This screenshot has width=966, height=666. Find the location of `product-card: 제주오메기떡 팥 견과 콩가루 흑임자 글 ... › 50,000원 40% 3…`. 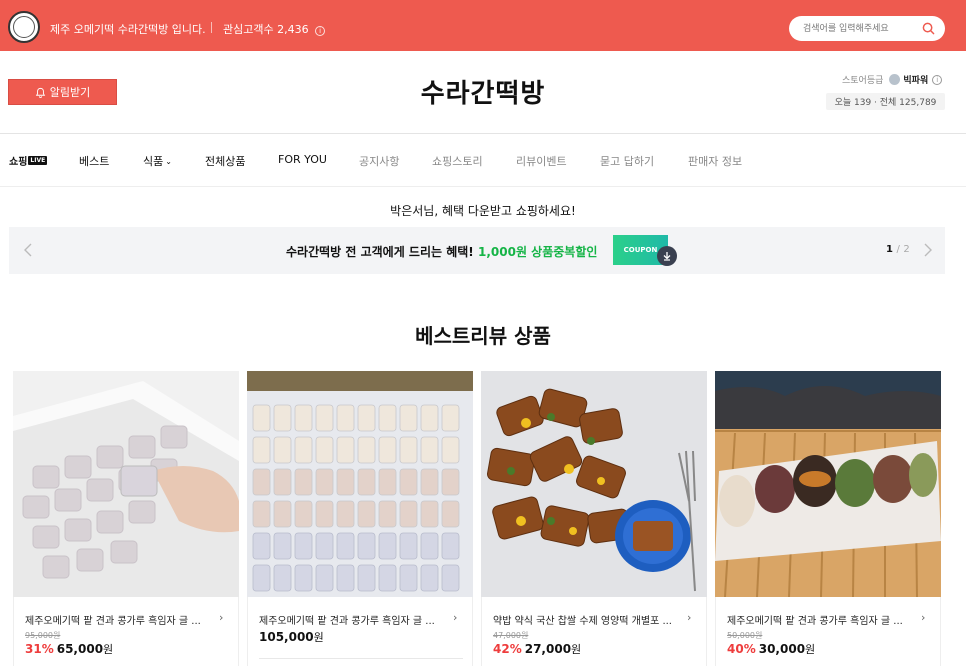

product-card: 제주오메기떡 팥 견과 콩가루 흑임자 글 ... › 50,000원 40% 3… is located at coordinates (828, 518).